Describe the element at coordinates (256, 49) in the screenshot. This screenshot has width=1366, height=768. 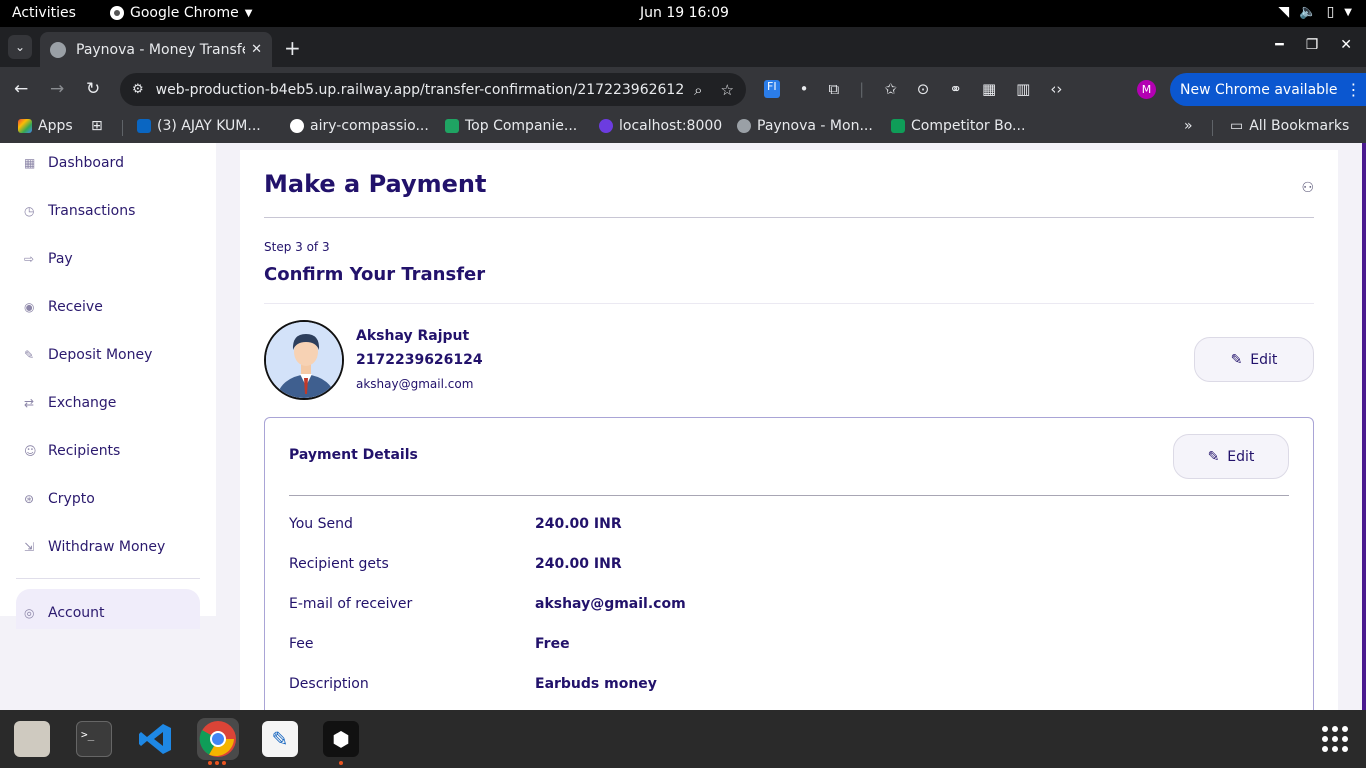
I see `close-tab-icon: ✕` at that location.